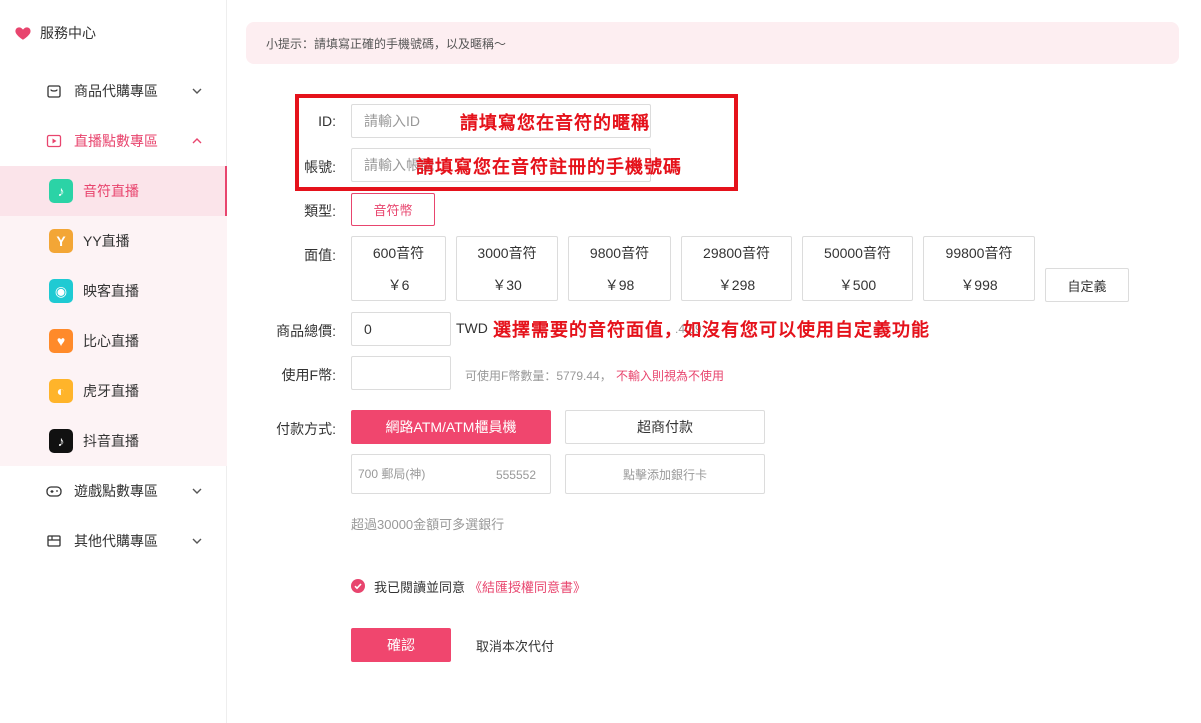 Image resolution: width=1201 pixels, height=723 pixels. What do you see at coordinates (665, 474) in the screenshot?
I see `add-bank-card-button: 點擊添加銀行卡` at bounding box center [665, 474].